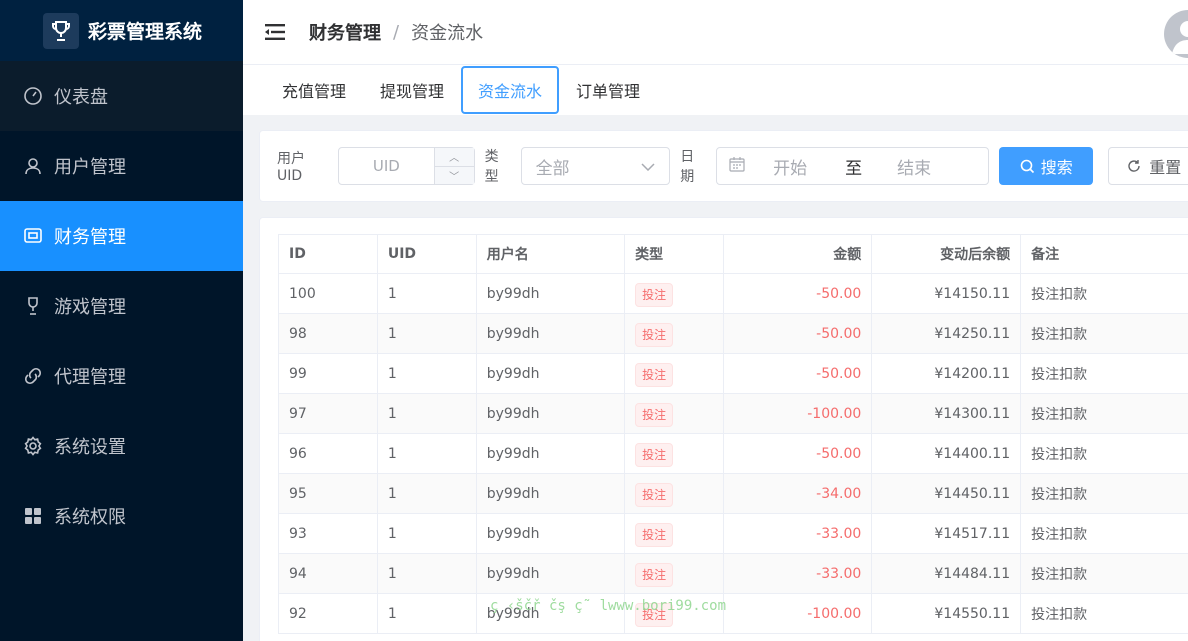 The image size is (1188, 641). I want to click on cell-balance: ¥14200.11, so click(946, 373).